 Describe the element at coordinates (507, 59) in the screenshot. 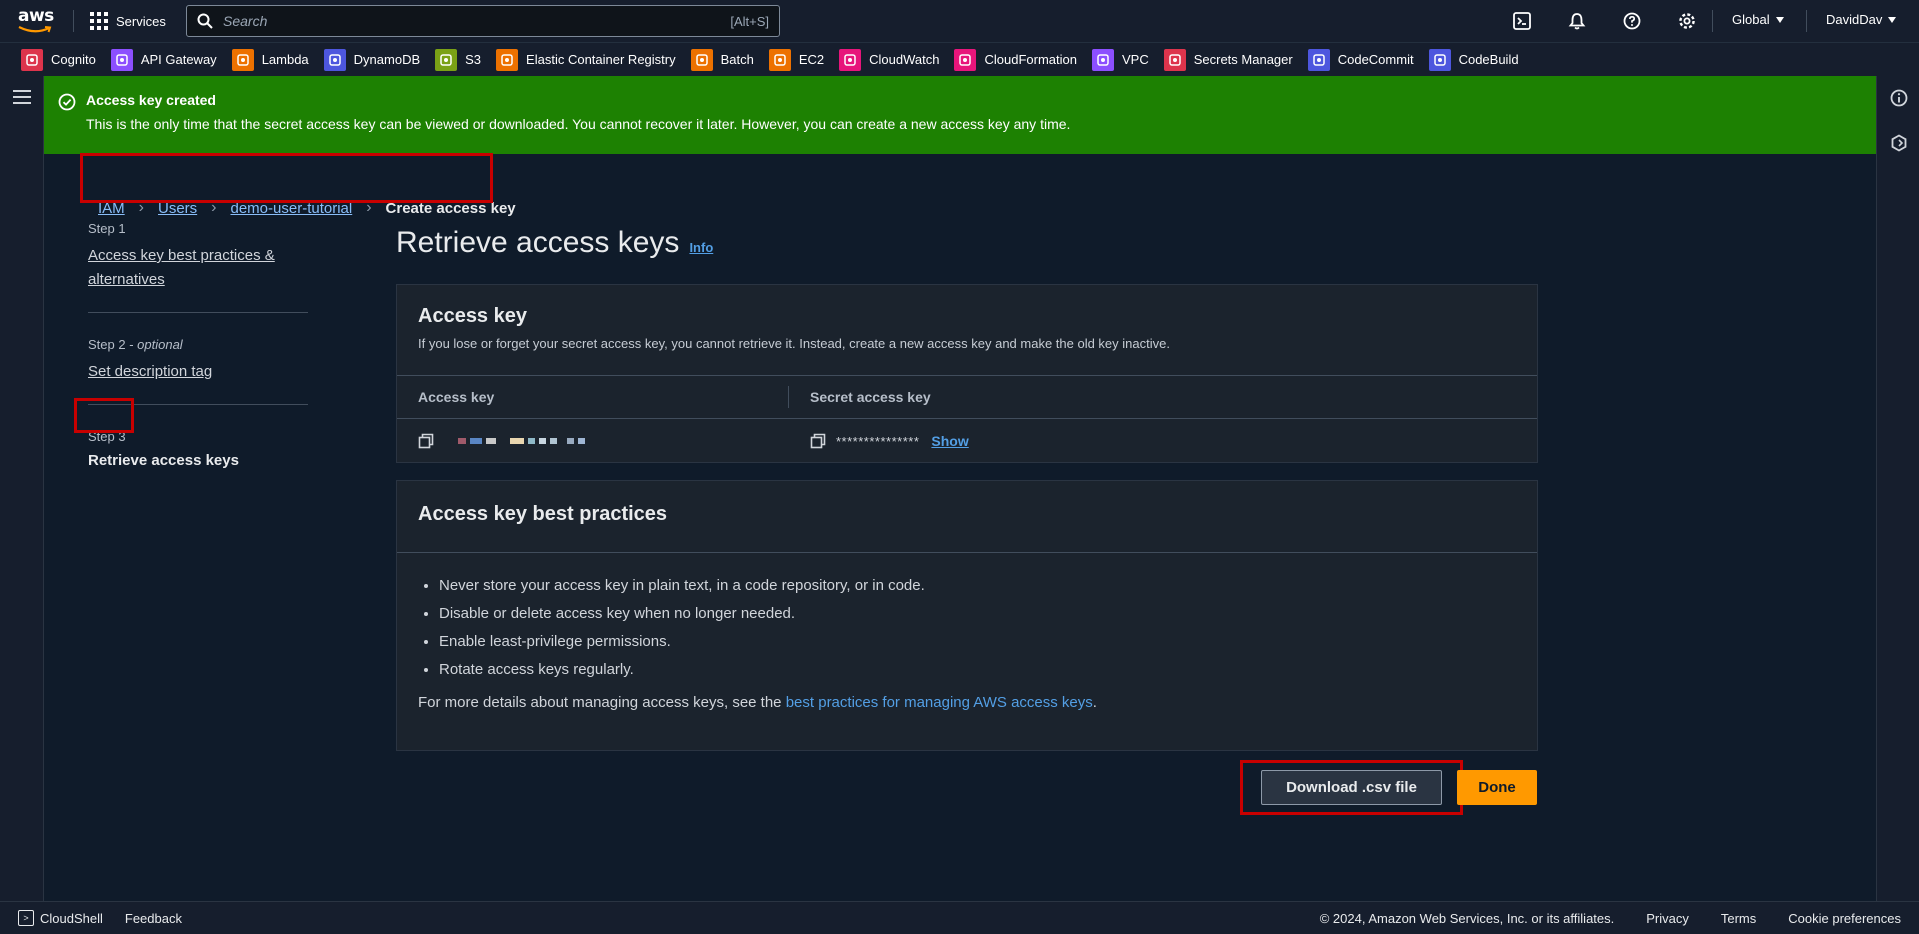

I see `ecr-icon` at that location.